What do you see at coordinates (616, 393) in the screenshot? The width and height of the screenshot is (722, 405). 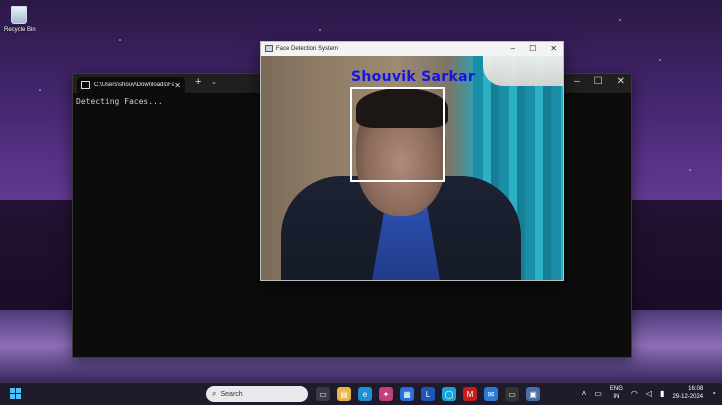 I see `language-indicator: ENG IN` at bounding box center [616, 393].